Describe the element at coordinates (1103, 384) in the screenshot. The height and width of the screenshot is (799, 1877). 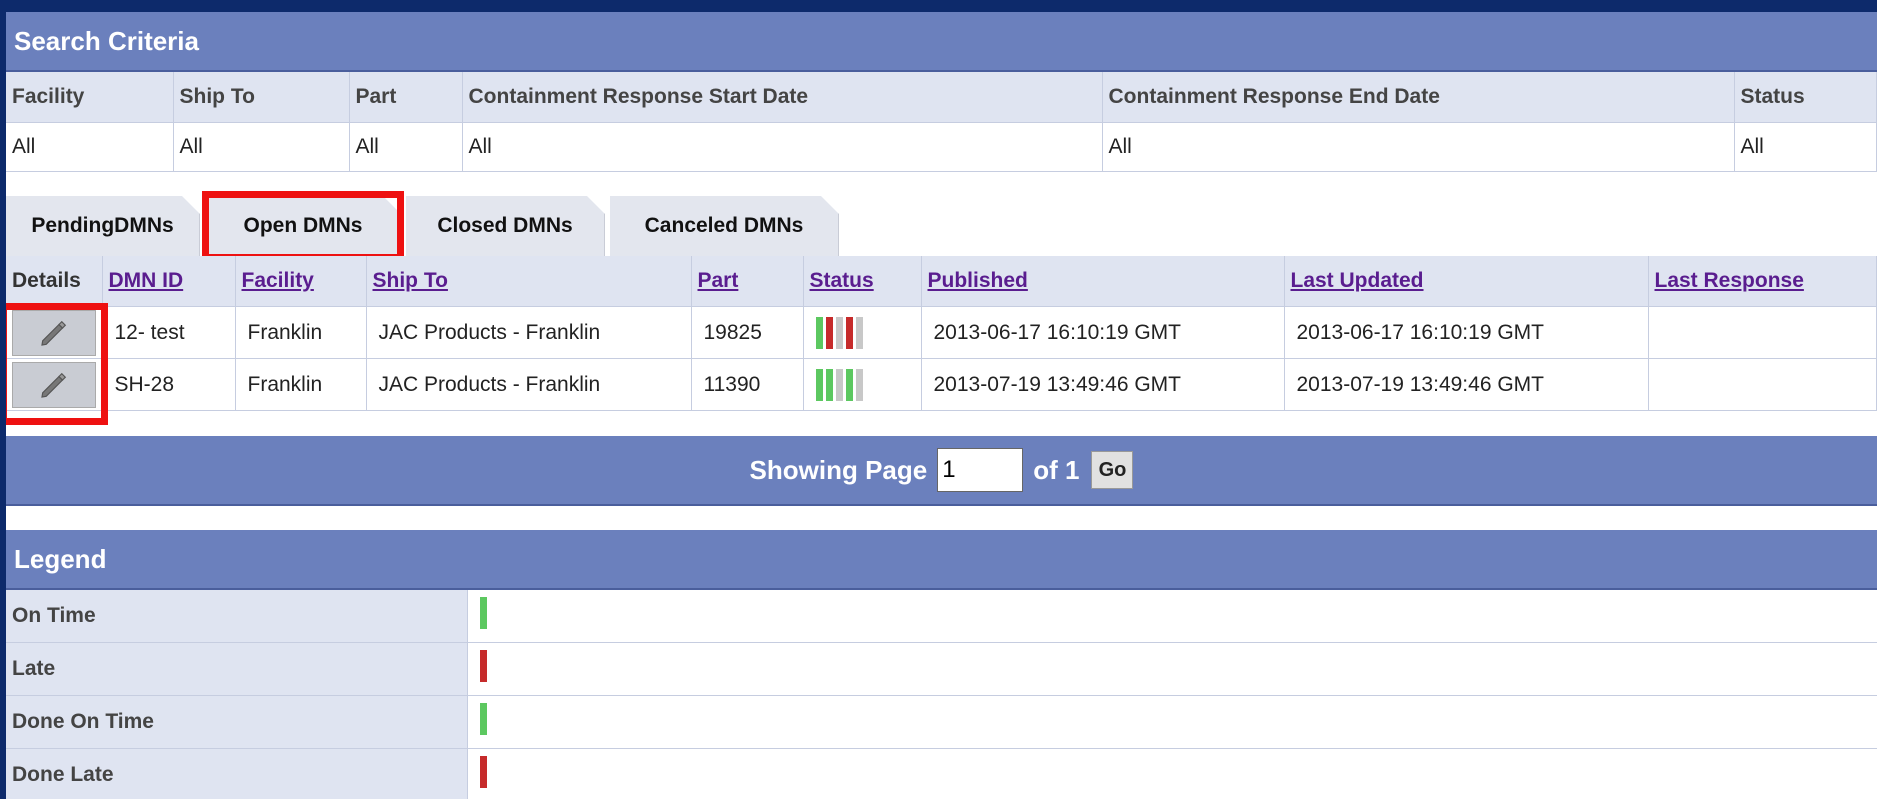
I see `cell-published: 2013-07-19 13:49:46 GMT` at that location.